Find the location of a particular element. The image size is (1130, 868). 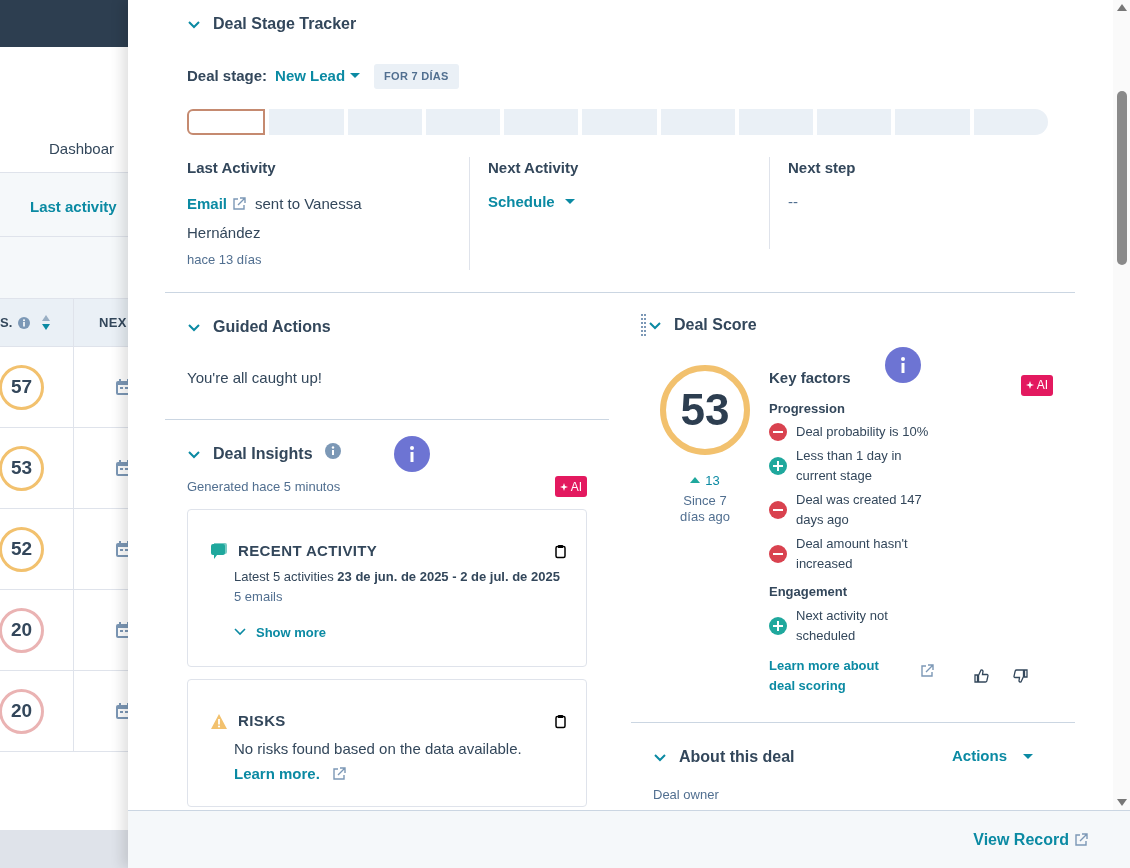

score-ring: 57 is located at coordinates (22, 387).